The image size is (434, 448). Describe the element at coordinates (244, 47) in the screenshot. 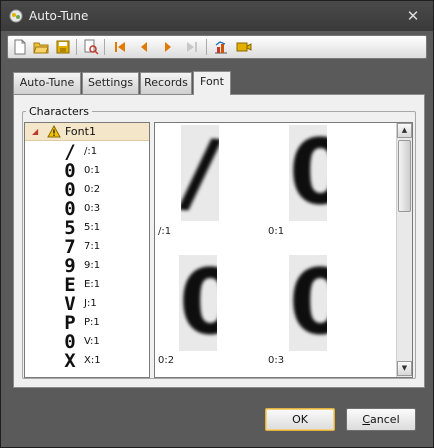

I see `camera-icon` at that location.